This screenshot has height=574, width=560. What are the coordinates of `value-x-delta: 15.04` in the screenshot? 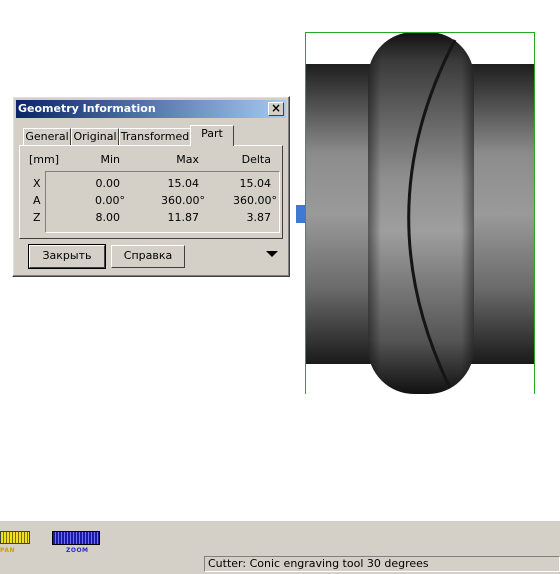 It's located at (255, 183).